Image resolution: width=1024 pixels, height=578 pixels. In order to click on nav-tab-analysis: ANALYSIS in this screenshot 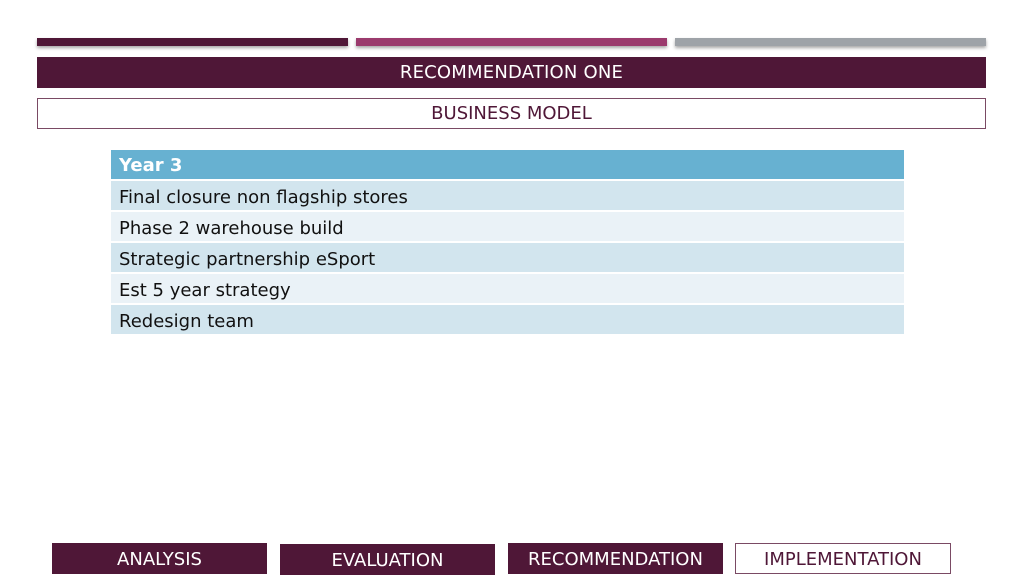, I will do `click(159, 558)`.